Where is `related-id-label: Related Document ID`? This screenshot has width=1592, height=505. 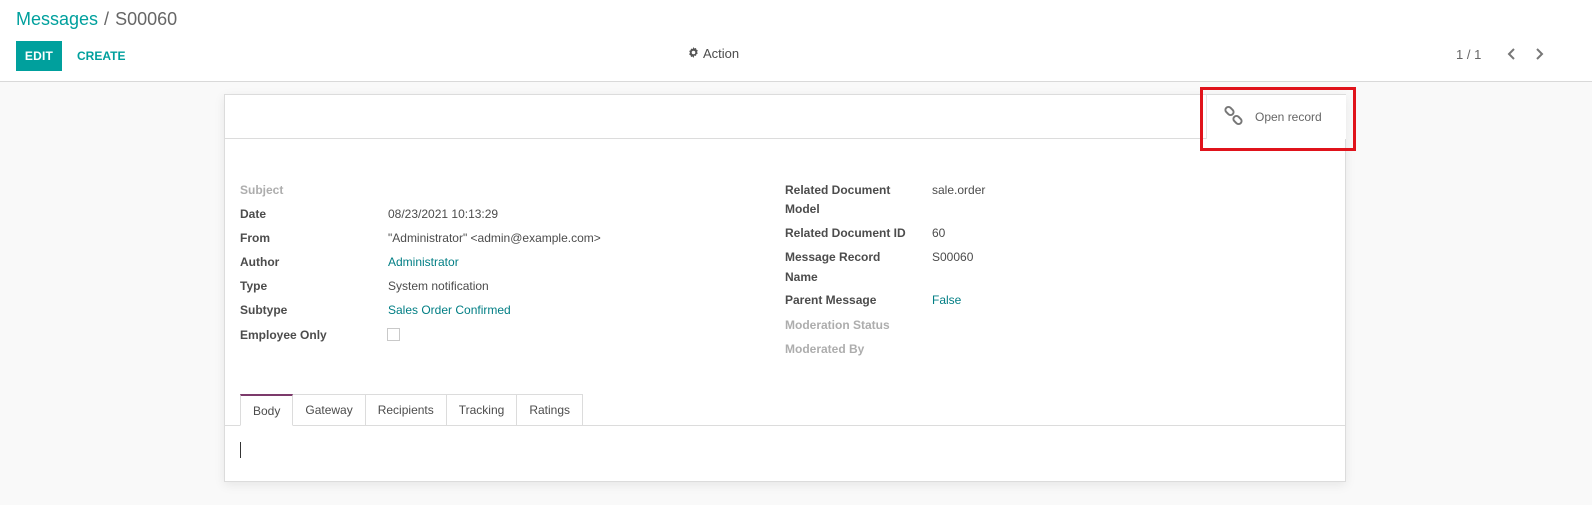
related-id-label: Related Document ID is located at coordinates (845, 233).